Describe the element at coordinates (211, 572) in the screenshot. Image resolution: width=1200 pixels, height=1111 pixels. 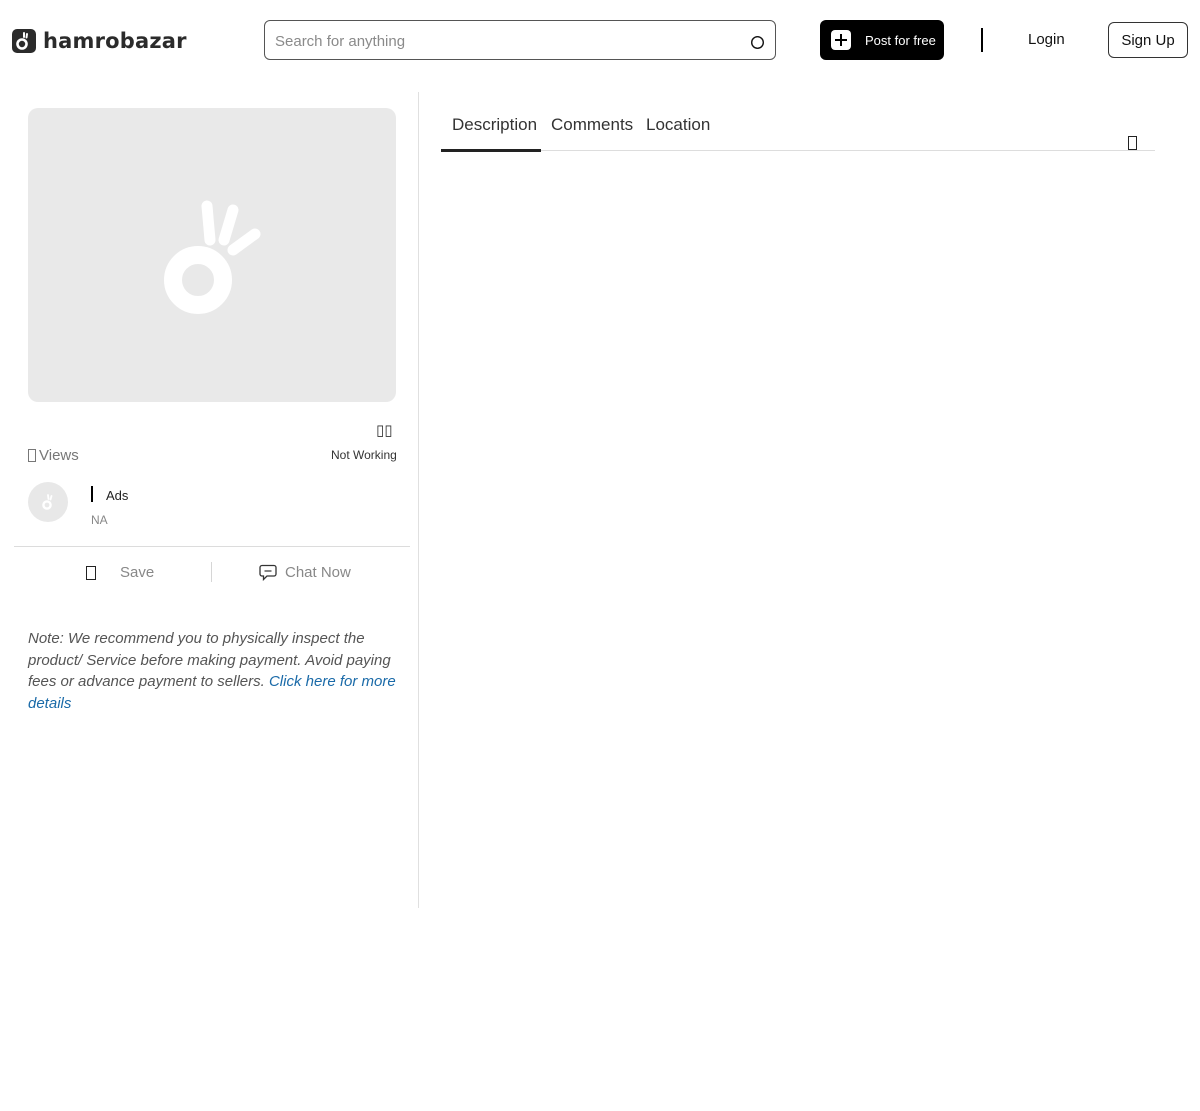
I see `action-divider` at that location.